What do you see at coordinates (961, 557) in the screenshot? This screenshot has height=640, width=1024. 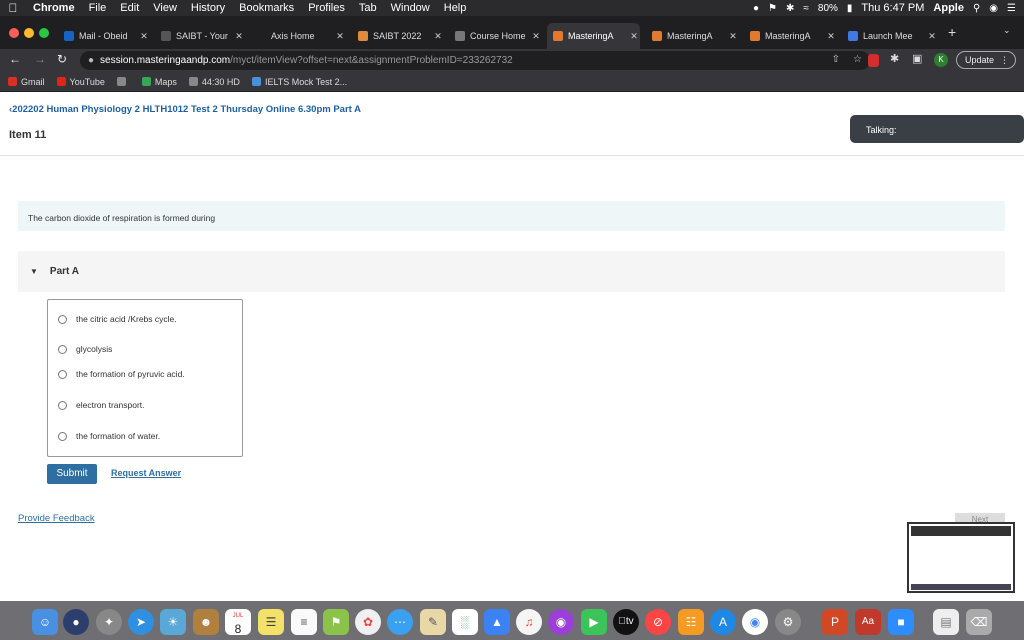 I see `screen-recording-thumbnail` at bounding box center [961, 557].